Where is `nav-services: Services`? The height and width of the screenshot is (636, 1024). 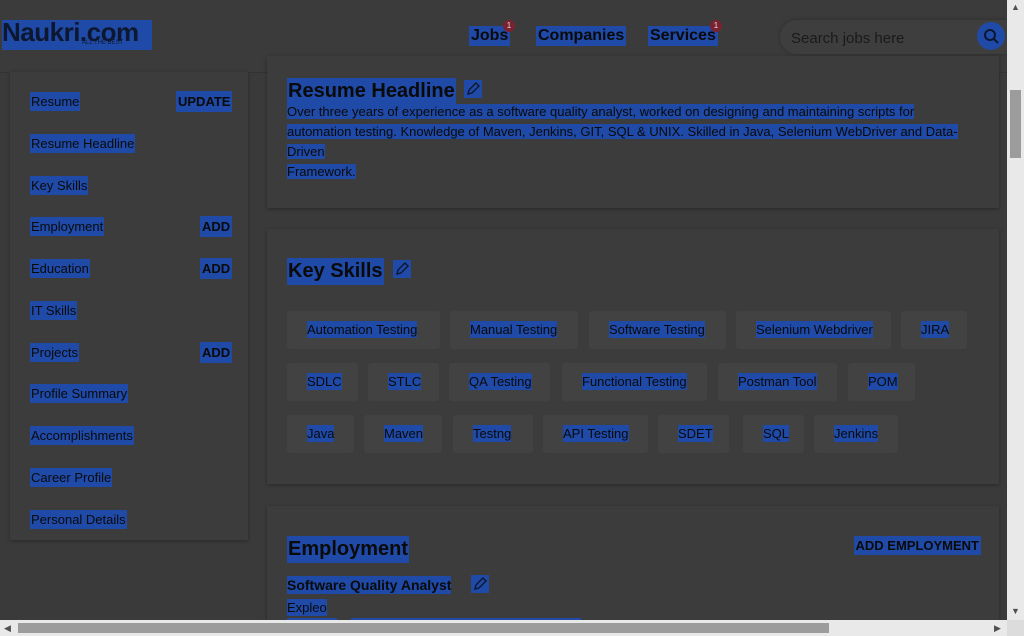
nav-services: Services is located at coordinates (683, 36).